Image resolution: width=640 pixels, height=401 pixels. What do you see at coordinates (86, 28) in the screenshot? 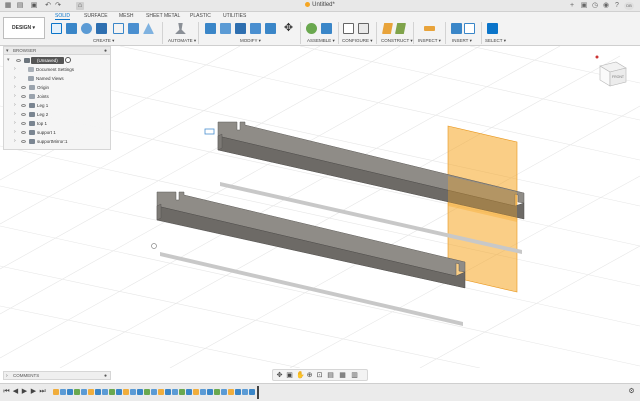
I see `revolve-icon` at bounding box center [86, 28].